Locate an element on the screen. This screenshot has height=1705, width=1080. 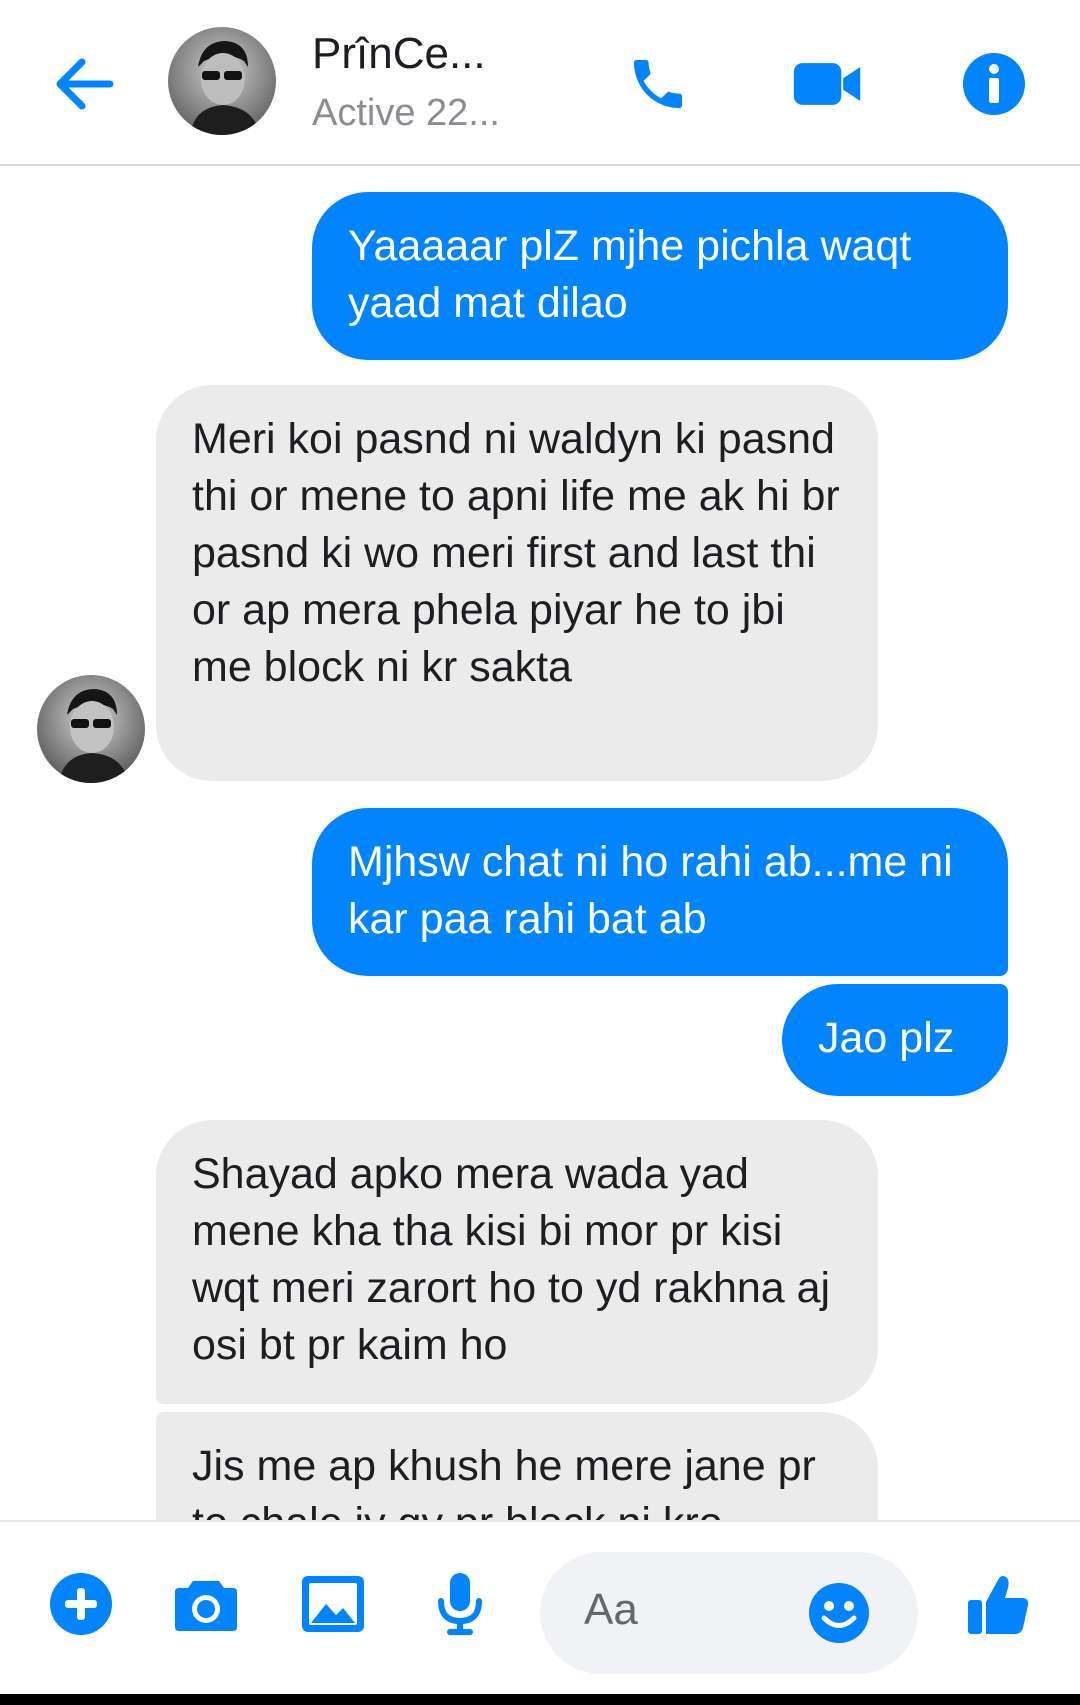
contact-avatar is located at coordinates (222, 81).